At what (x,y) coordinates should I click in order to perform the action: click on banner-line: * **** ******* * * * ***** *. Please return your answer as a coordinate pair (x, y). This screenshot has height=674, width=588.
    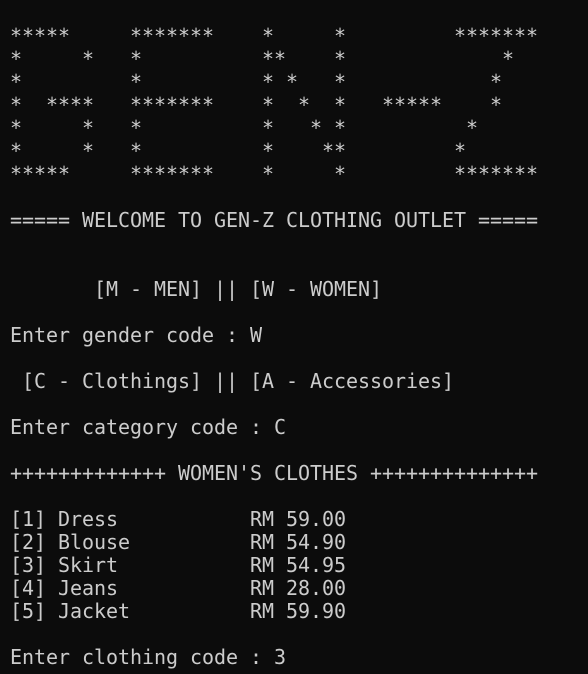
    Looking at the image, I should click on (256, 105).